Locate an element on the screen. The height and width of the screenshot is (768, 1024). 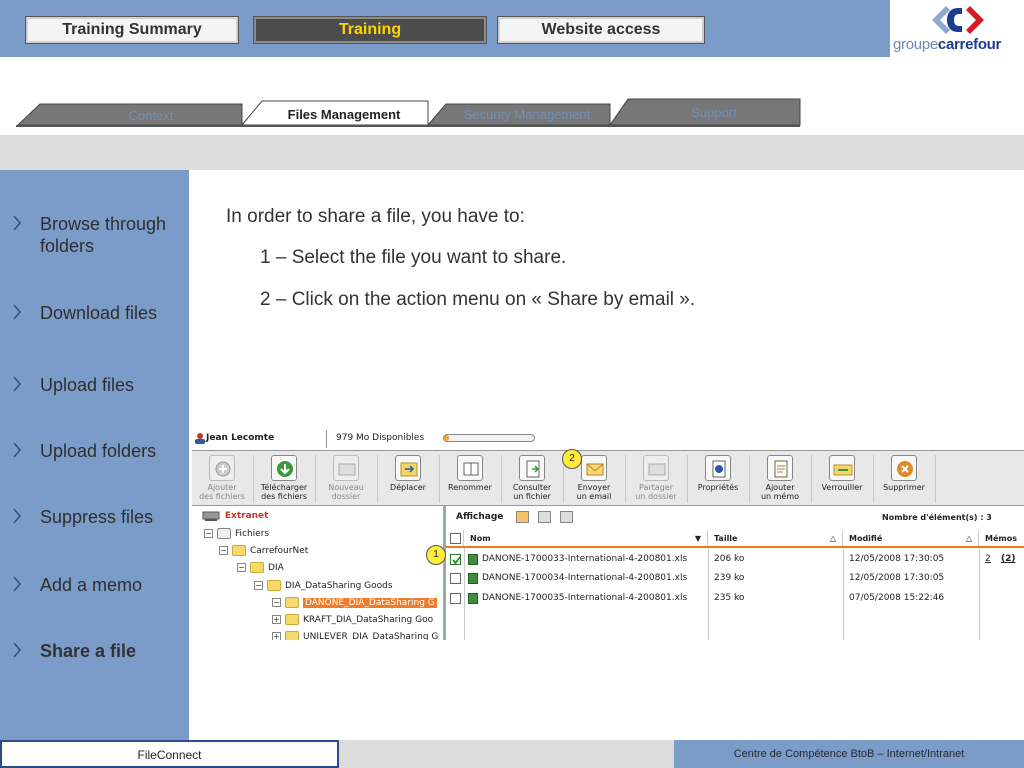
tree-node: − DIA is located at coordinates (260, 568).